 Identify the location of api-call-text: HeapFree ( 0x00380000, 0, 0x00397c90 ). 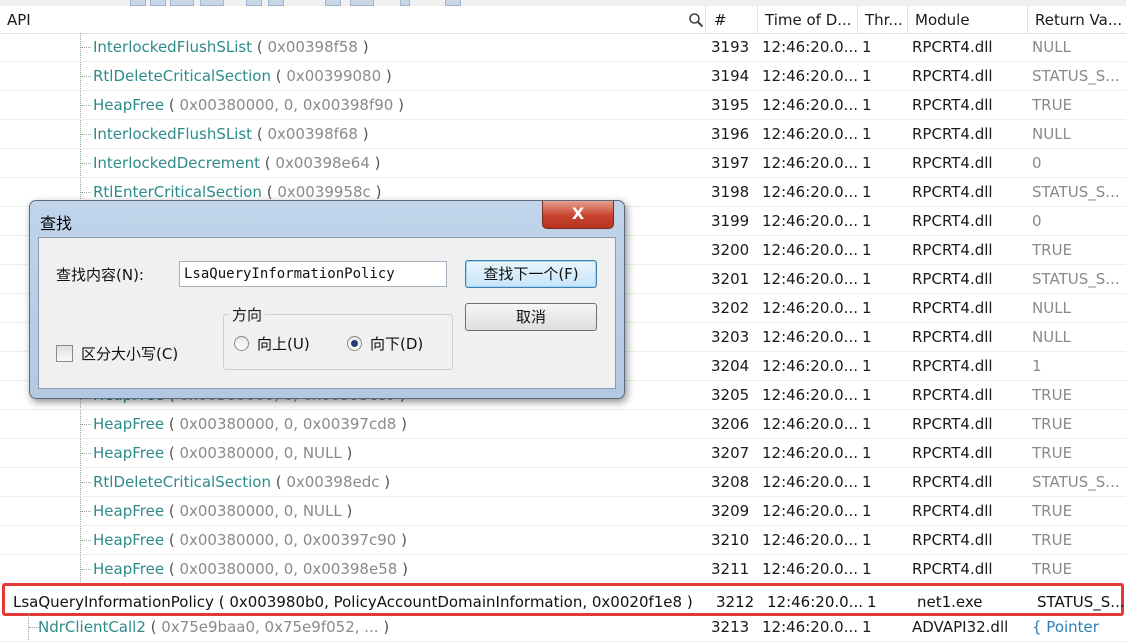
(250, 540).